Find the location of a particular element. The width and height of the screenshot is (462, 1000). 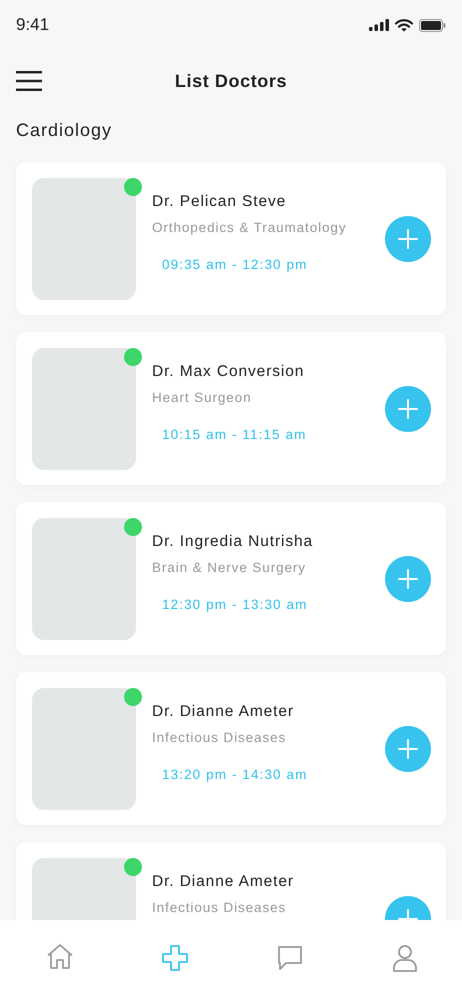

status-time: 9:41 is located at coordinates (33, 25).